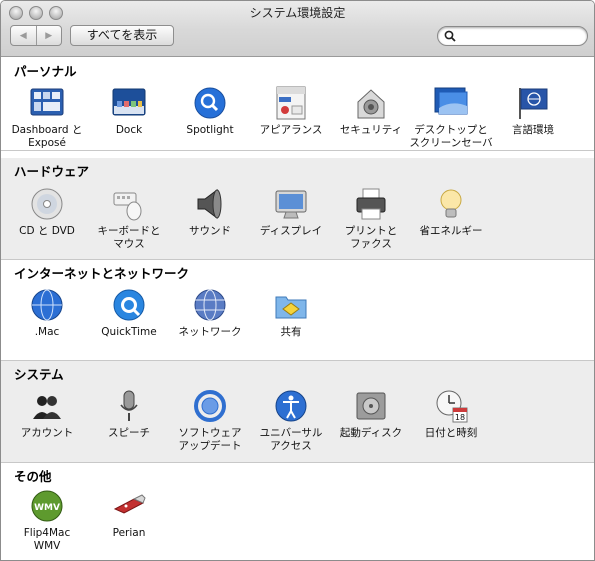 This screenshot has height=561, width=595. I want to click on section-title-other: その他, so click(33, 476).